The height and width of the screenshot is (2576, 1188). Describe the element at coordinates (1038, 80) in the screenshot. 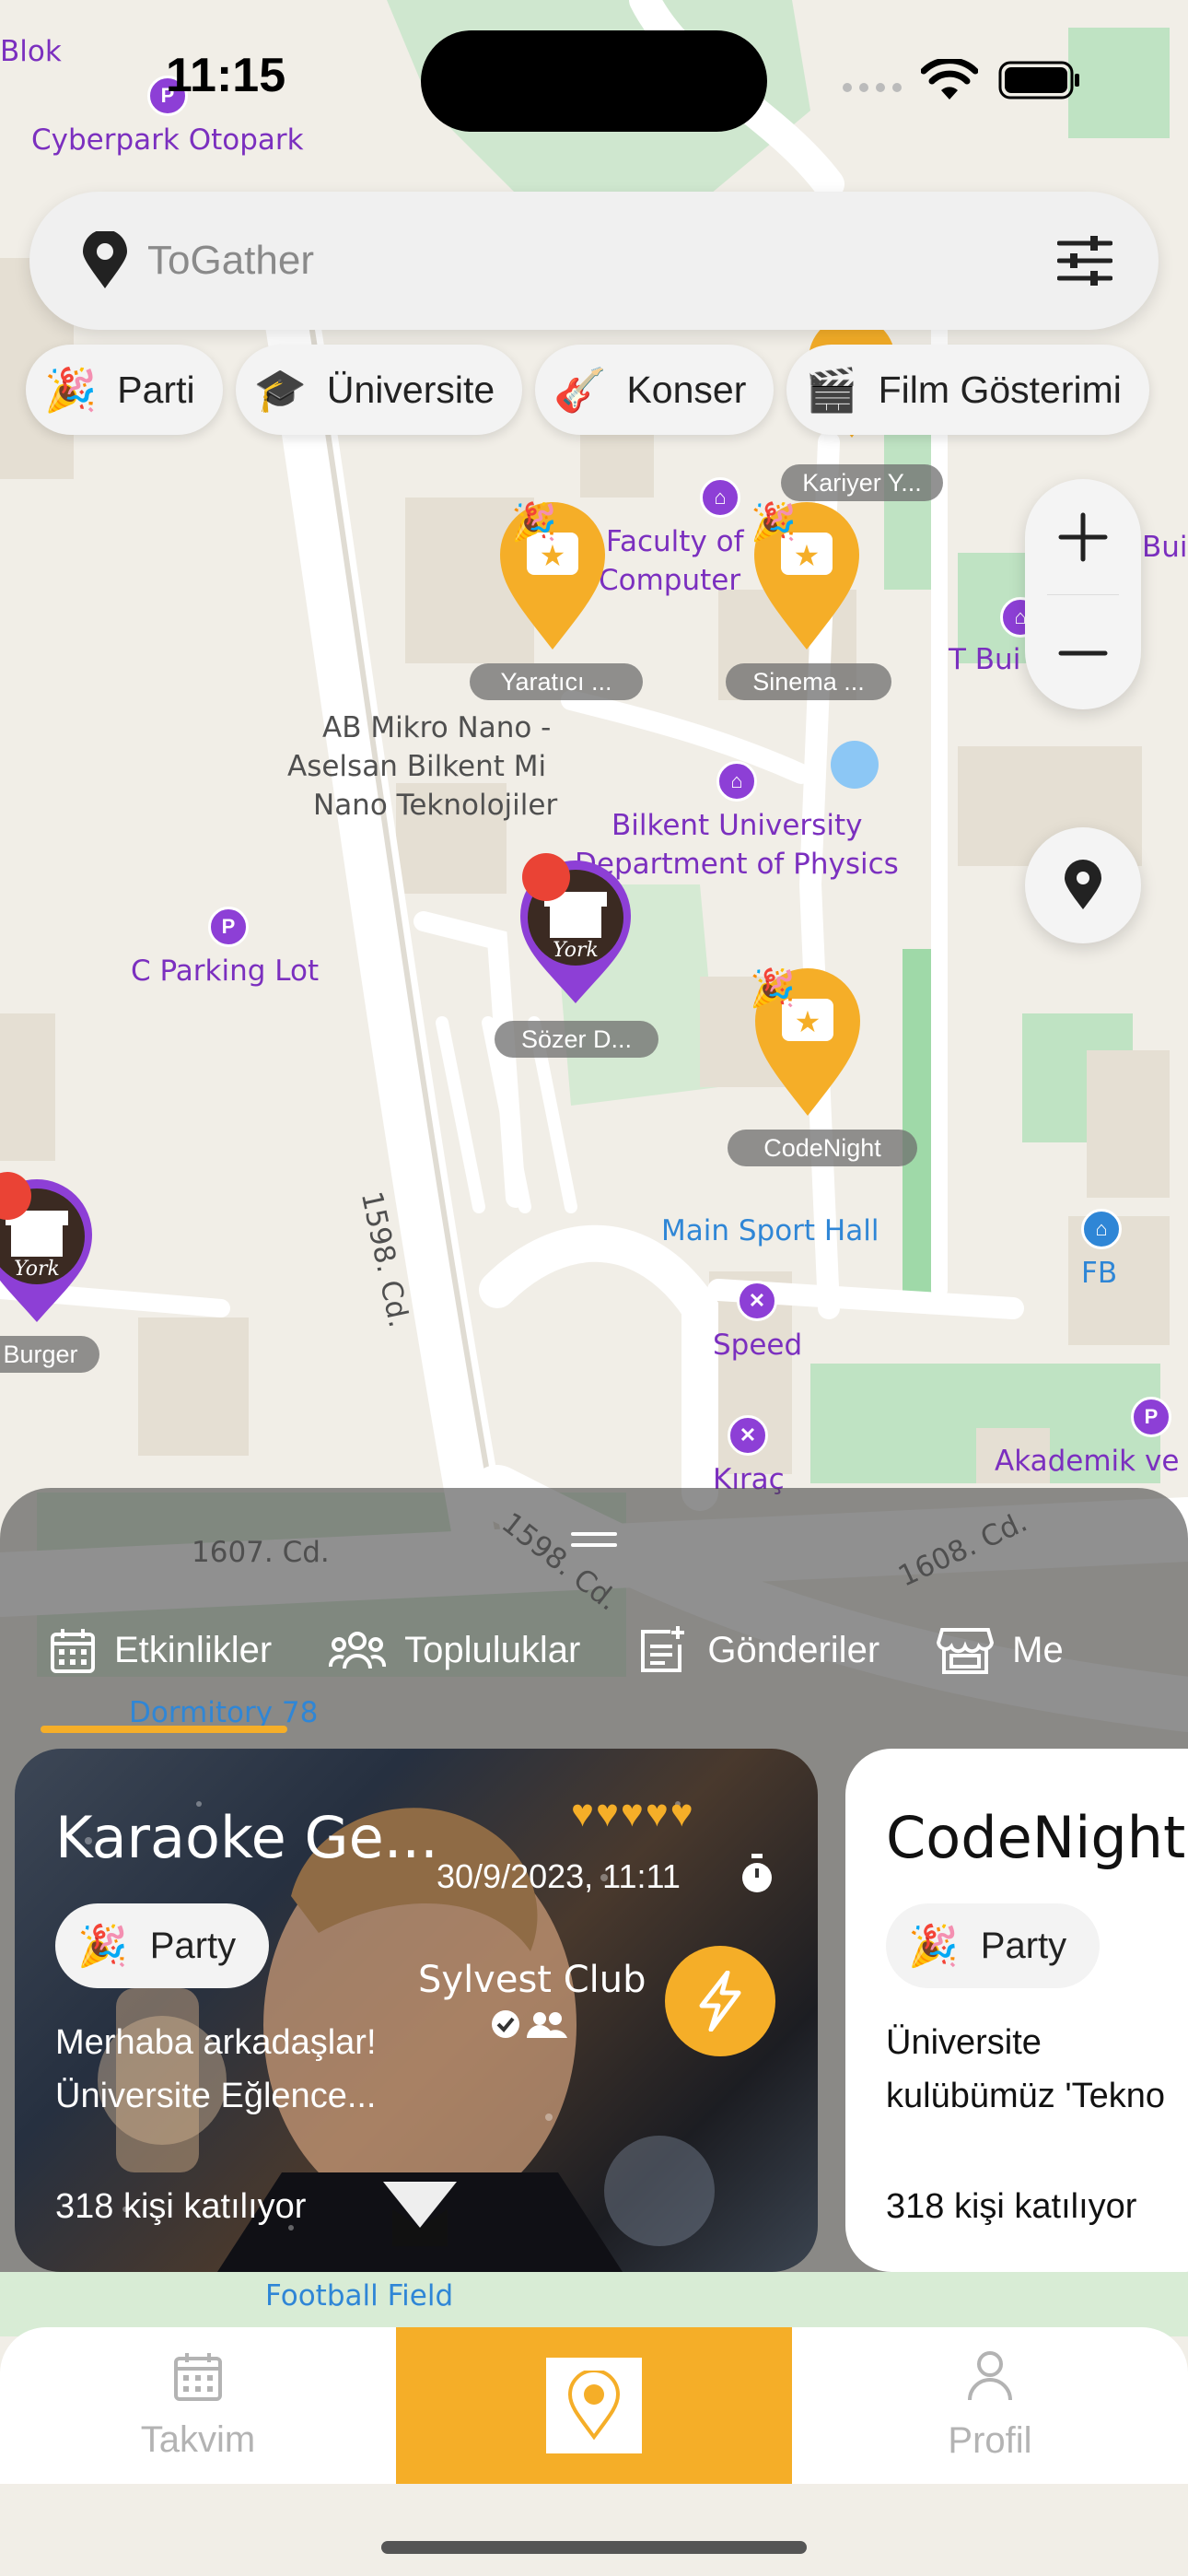

I see `battery-icon` at that location.